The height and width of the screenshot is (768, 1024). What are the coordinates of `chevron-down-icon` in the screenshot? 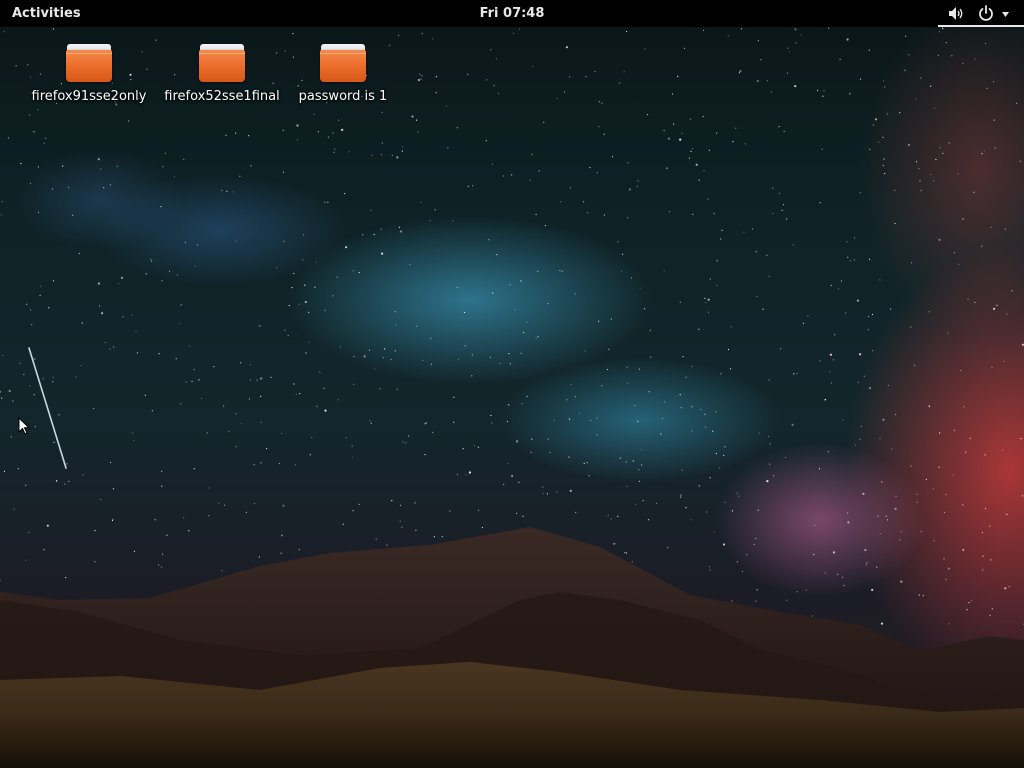 It's located at (1005, 14).